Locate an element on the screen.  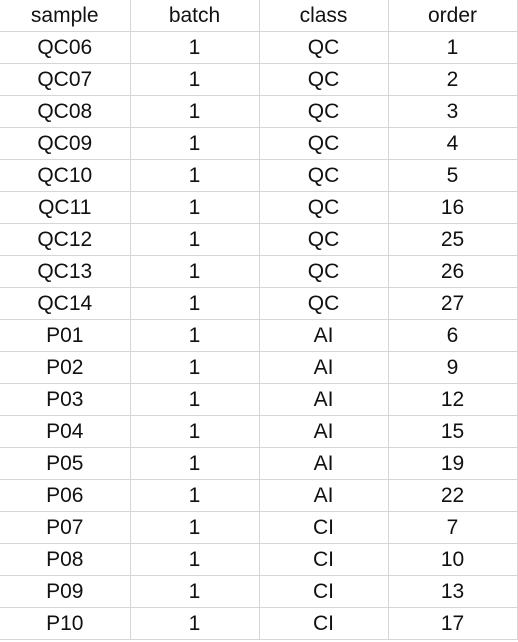
cell-order: 3 is located at coordinates (453, 111).